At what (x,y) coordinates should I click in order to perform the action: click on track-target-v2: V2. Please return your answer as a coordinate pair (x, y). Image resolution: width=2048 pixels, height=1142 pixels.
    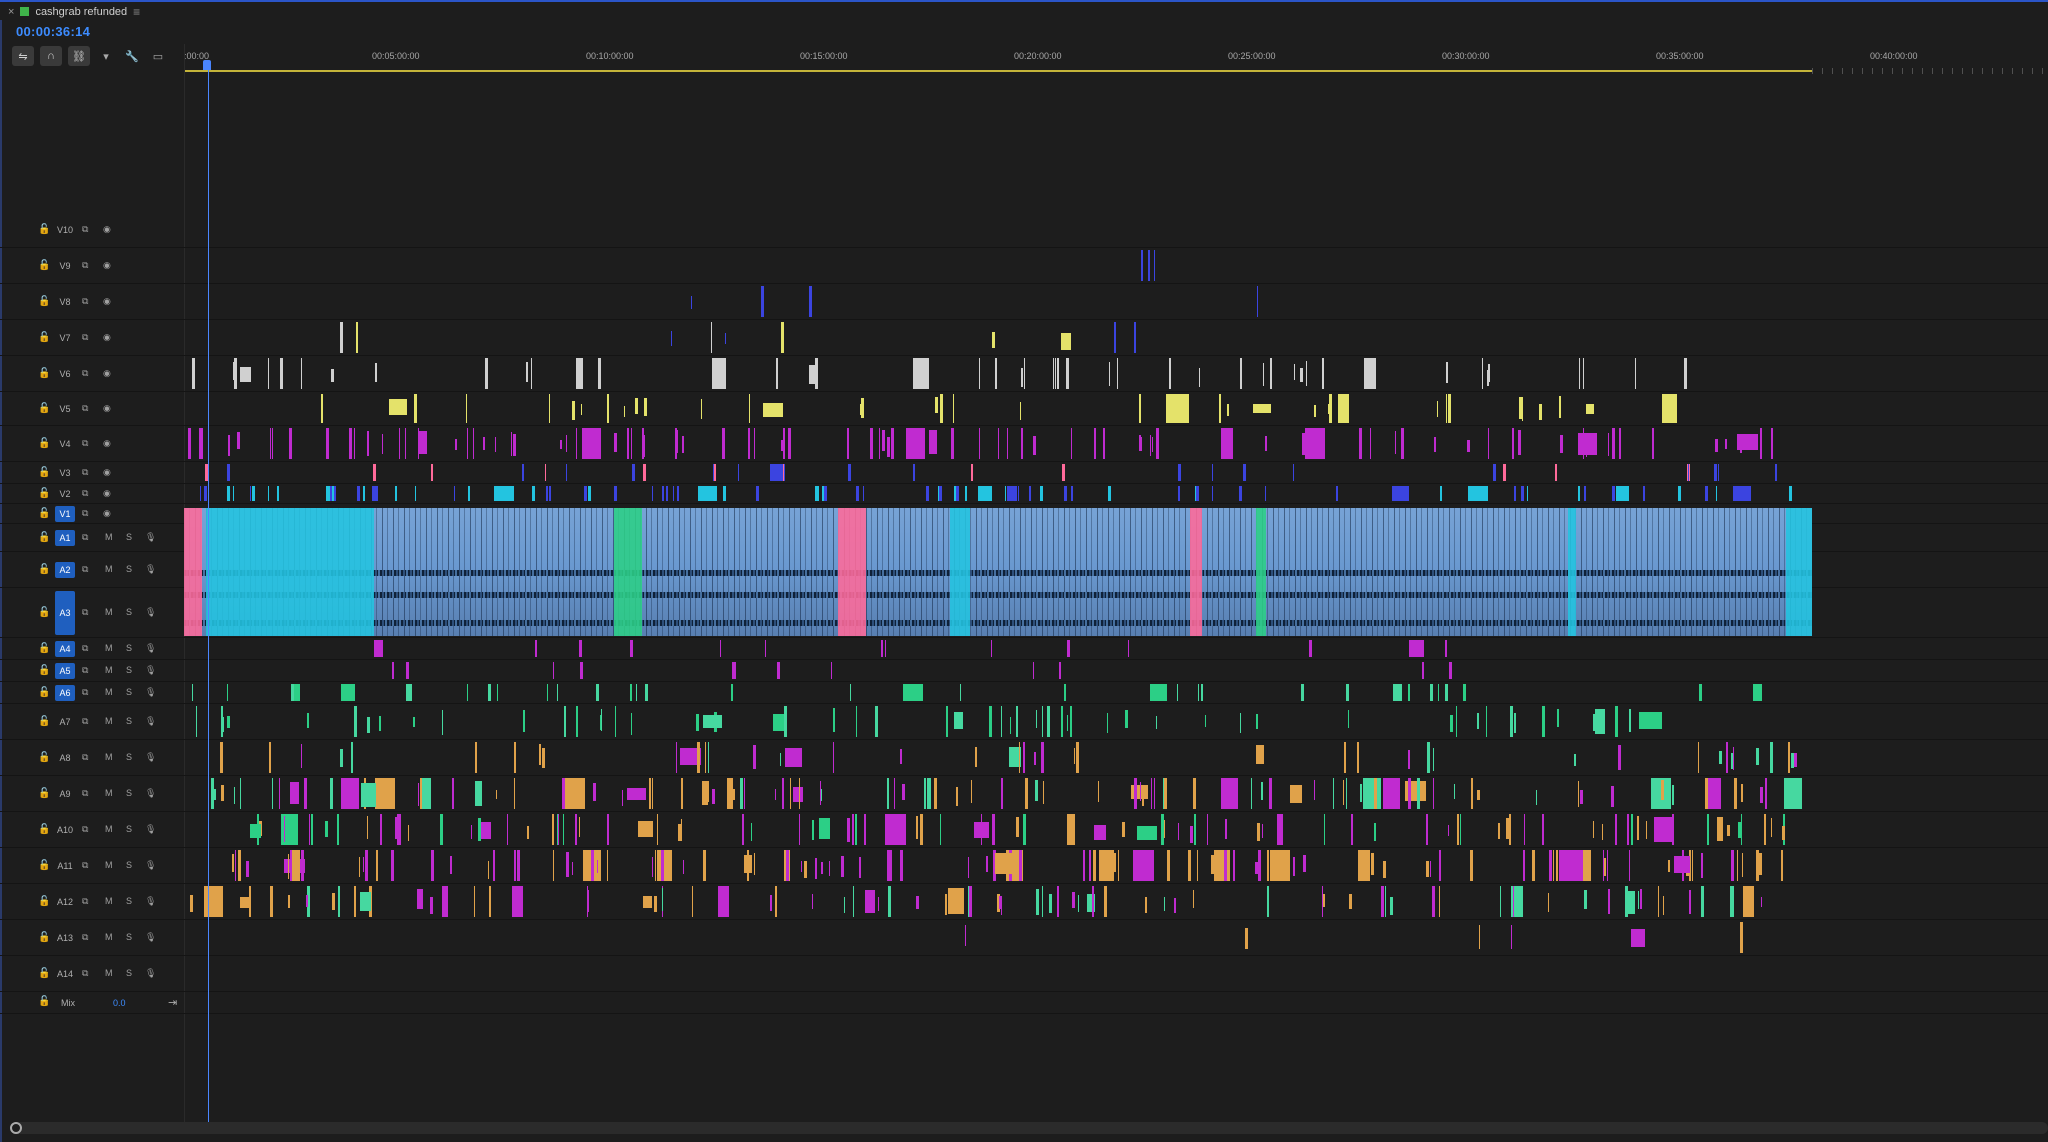
    Looking at the image, I should click on (65, 494).